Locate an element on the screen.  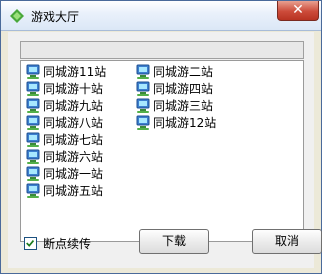
server-item-label: 同城游12站 is located at coordinates (185, 123).